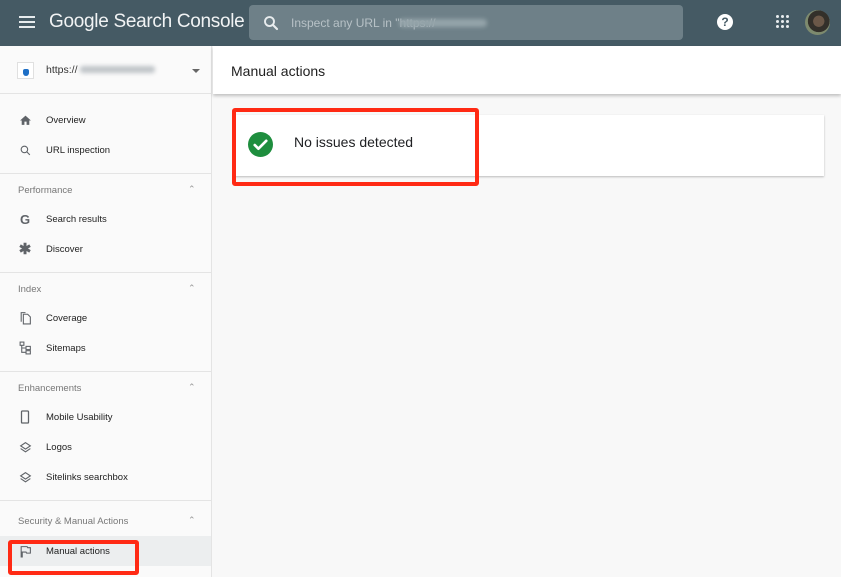 The height and width of the screenshot is (577, 841). Describe the element at coordinates (59, 447) in the screenshot. I see `sidebar-item-label: Logos` at that location.